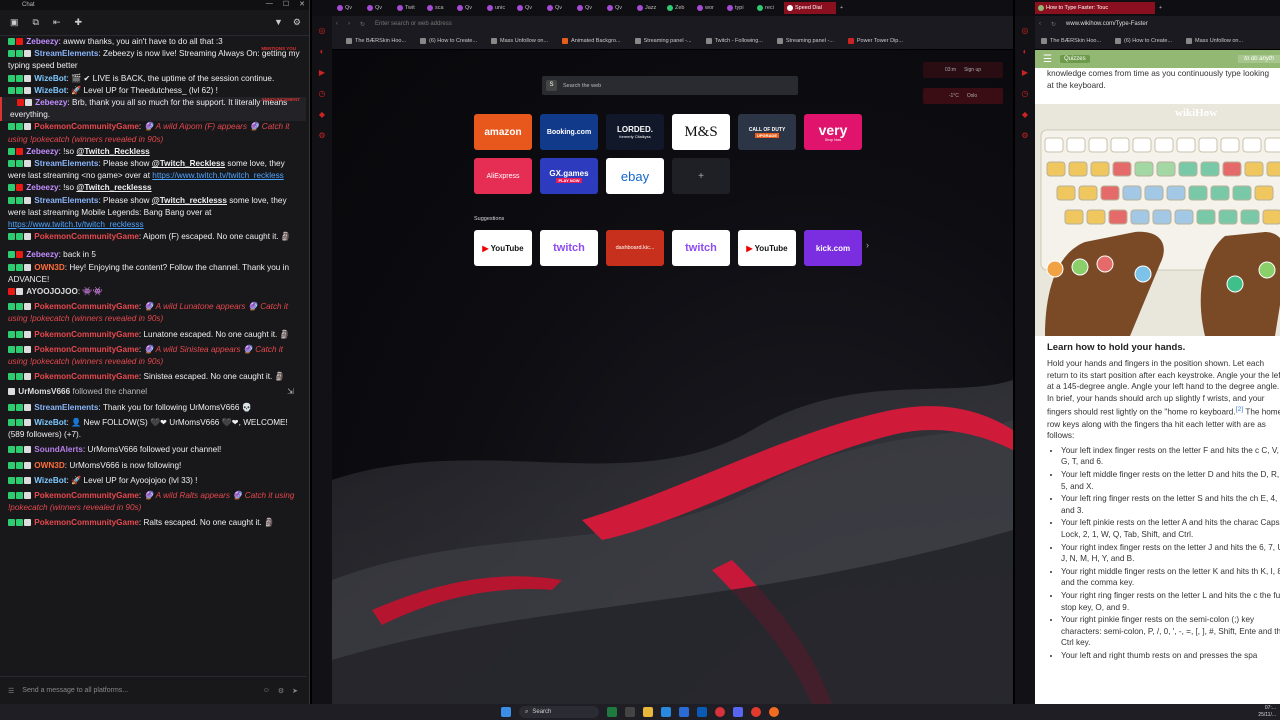 The height and width of the screenshot is (720, 1280). I want to click on task-view-icon, so click(630, 712).